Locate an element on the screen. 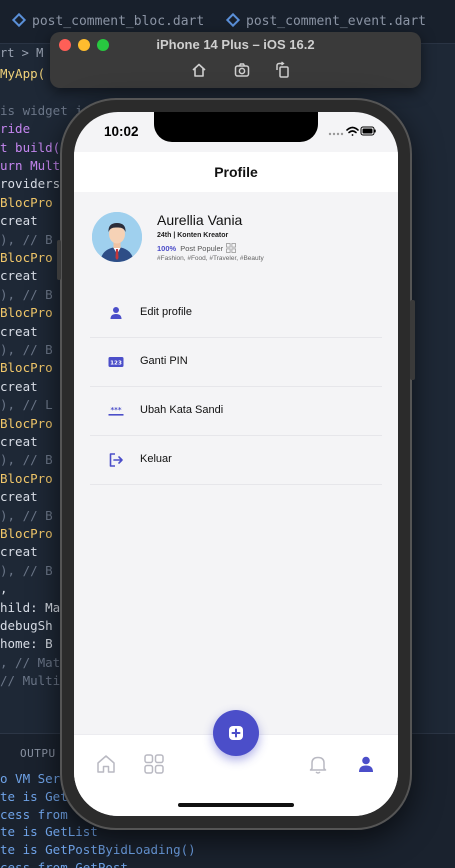  output-line: te is GetPostByidLoading() is located at coordinates (98, 850).